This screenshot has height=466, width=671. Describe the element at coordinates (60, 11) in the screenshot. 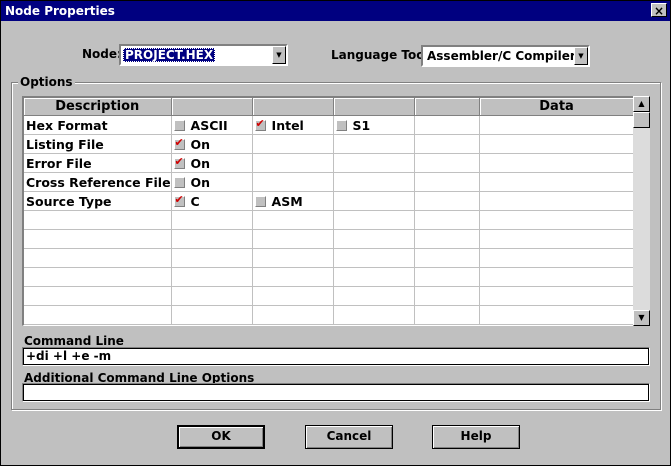

I see `window-title: Node Properties` at that location.